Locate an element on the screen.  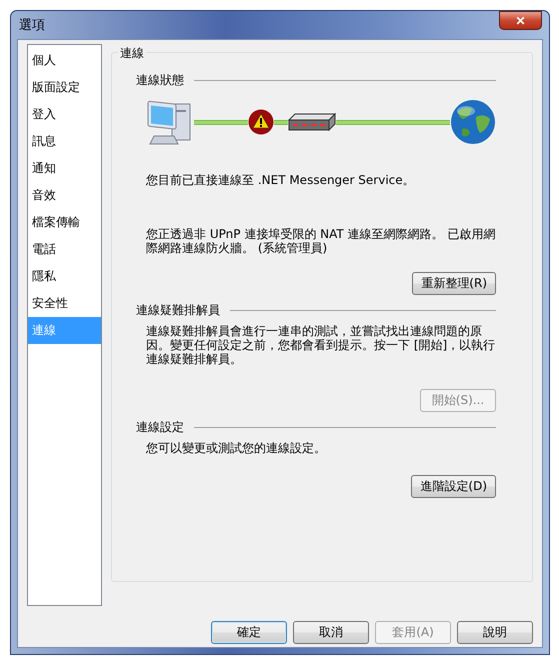
globe-icon is located at coordinates (473, 122).